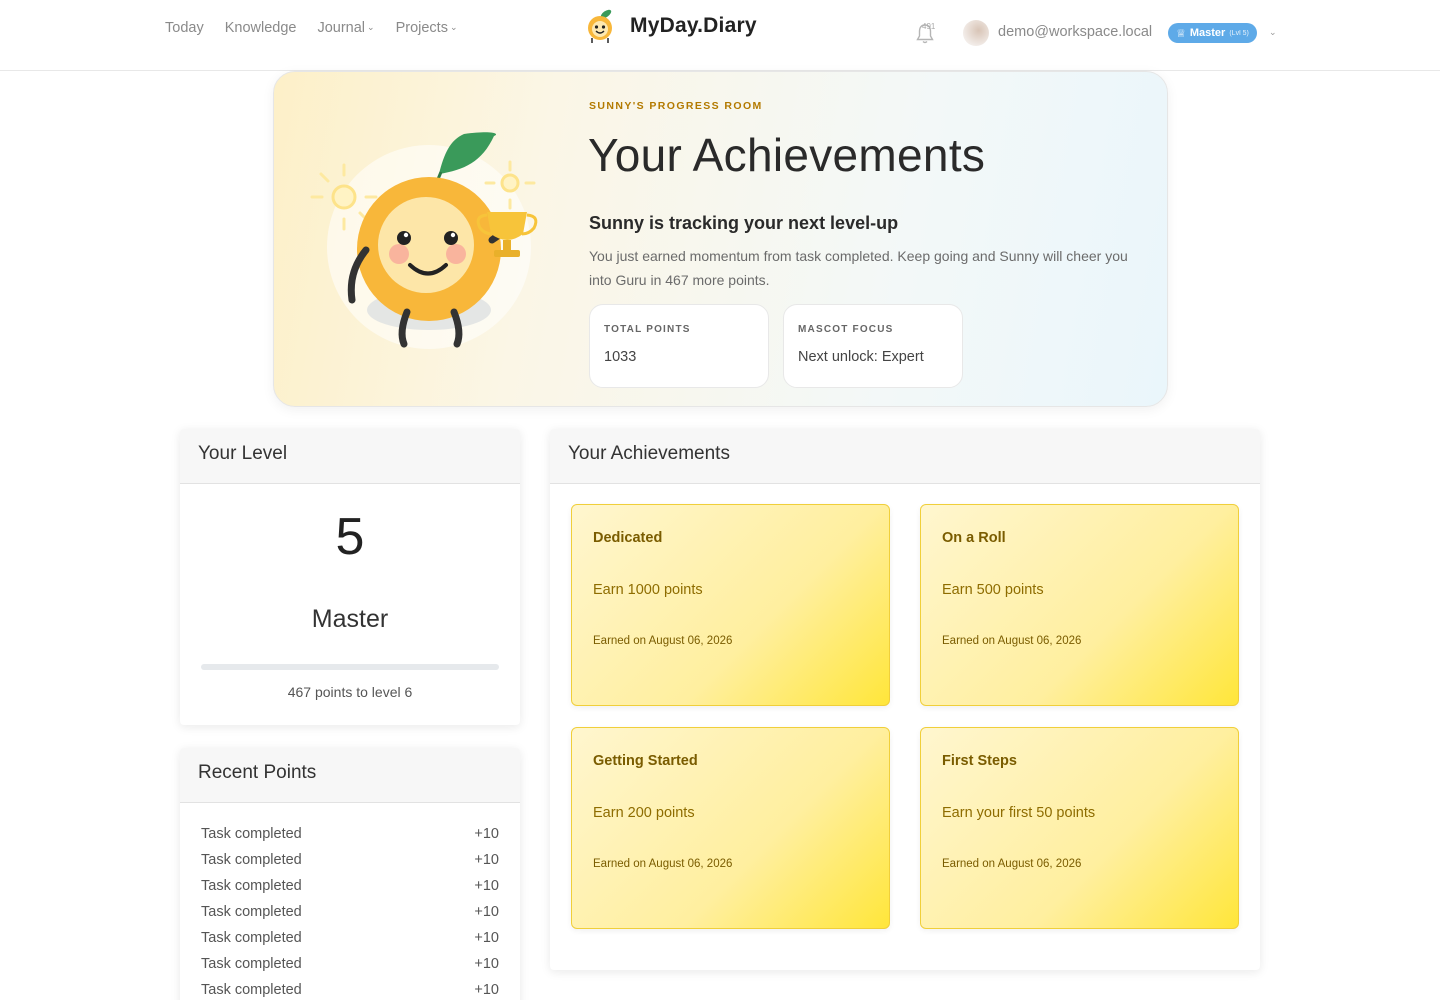  What do you see at coordinates (974, 538) in the screenshot?
I see `achievement-title: On a Roll` at bounding box center [974, 538].